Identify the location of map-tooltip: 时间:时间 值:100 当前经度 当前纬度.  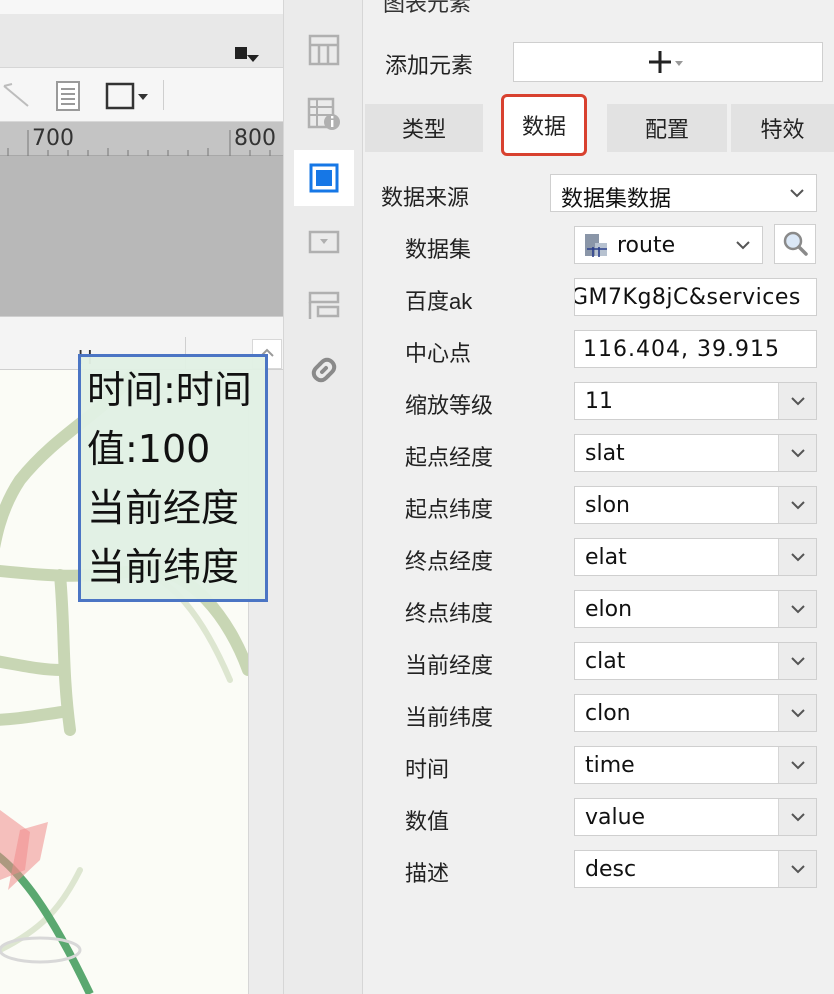
(173, 478).